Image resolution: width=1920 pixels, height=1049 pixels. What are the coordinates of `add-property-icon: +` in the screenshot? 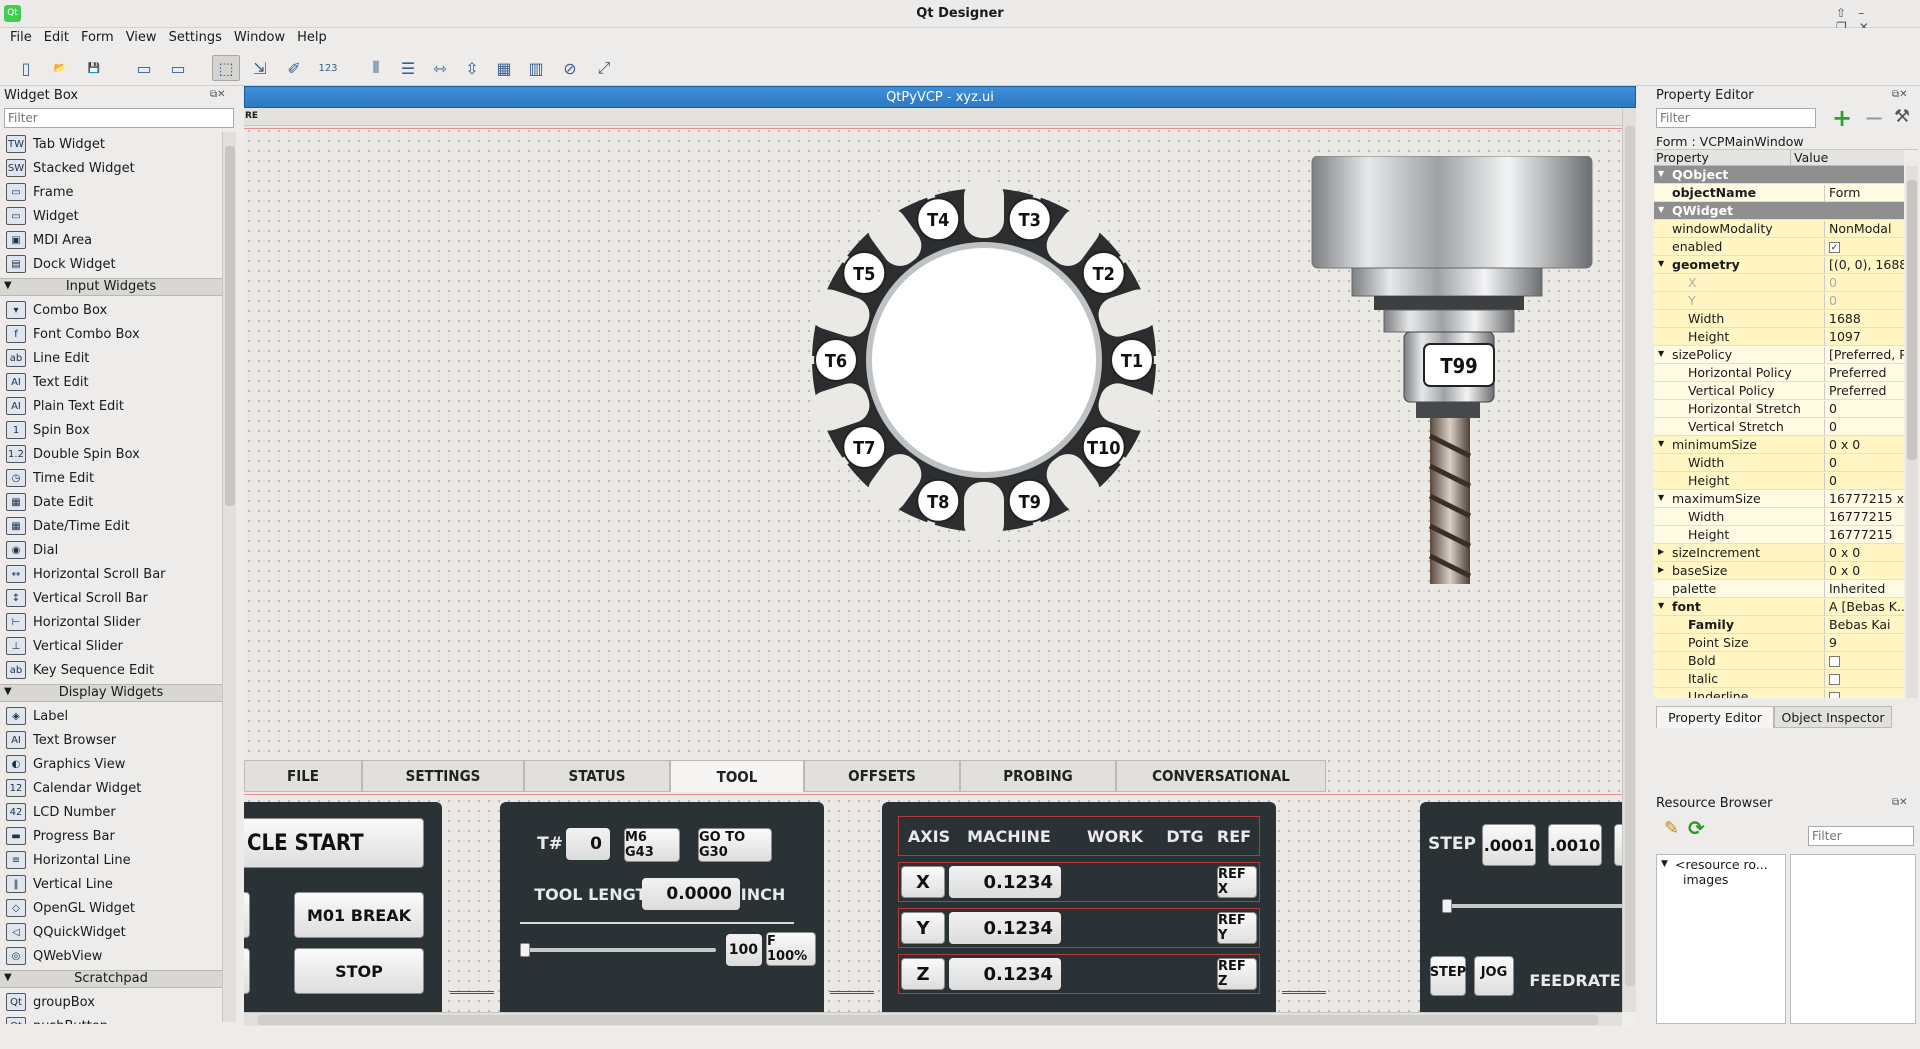 It's located at (1842, 118).